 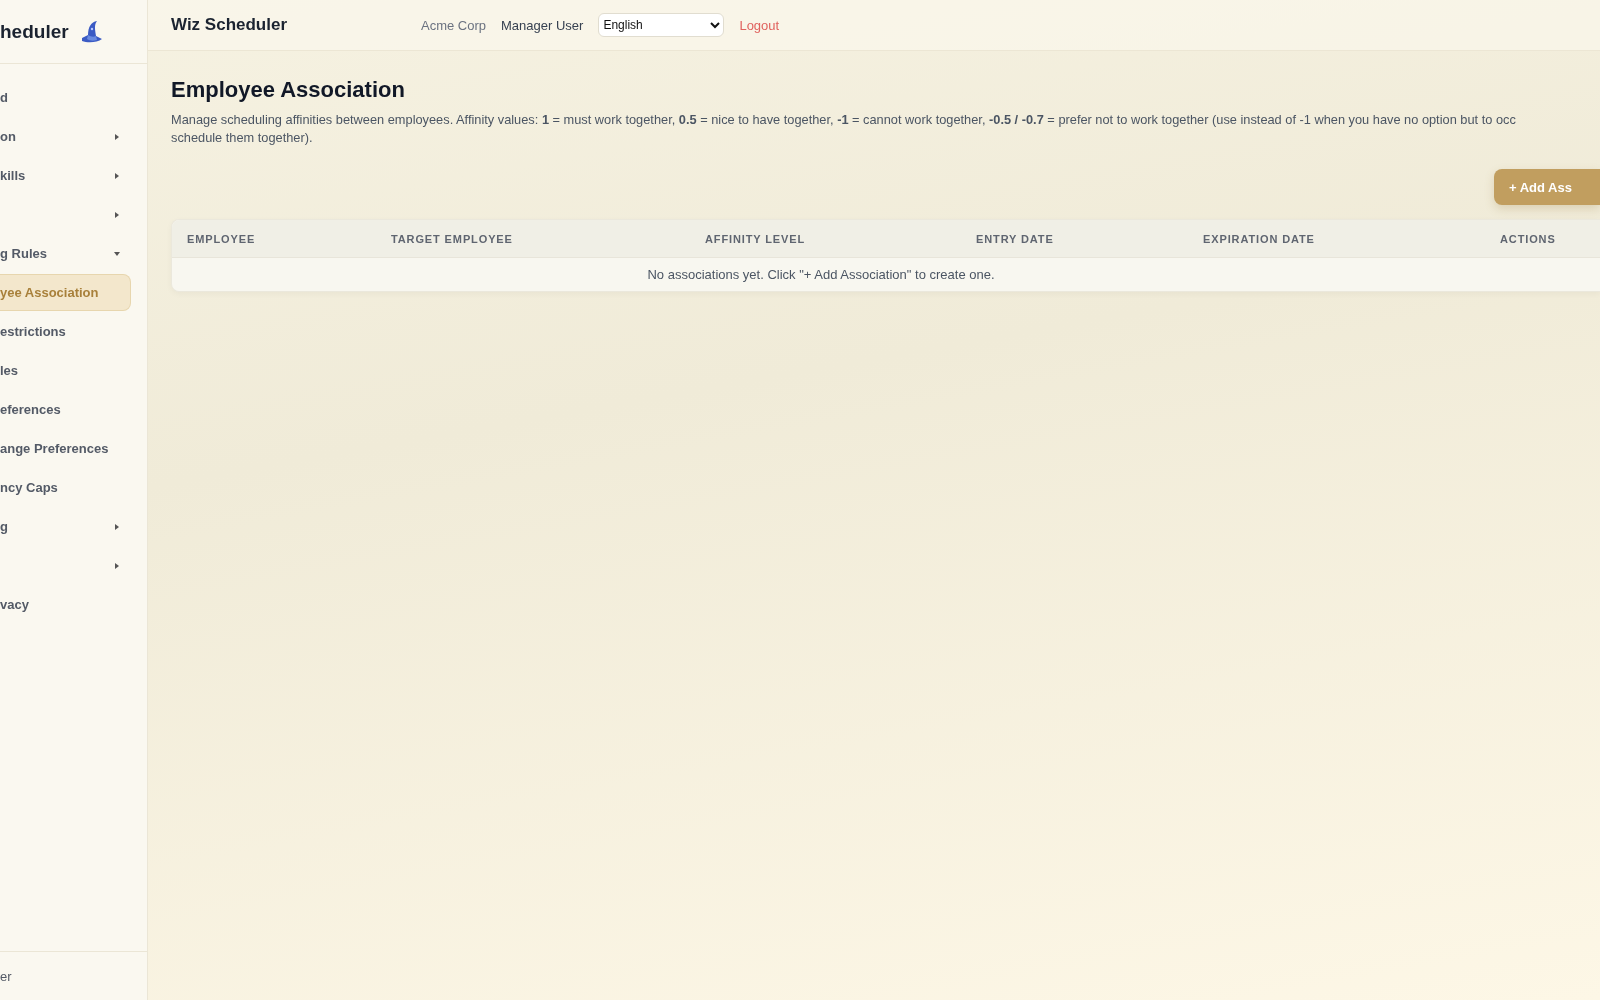 I want to click on brand-name: heduler, so click(x=34, y=31).